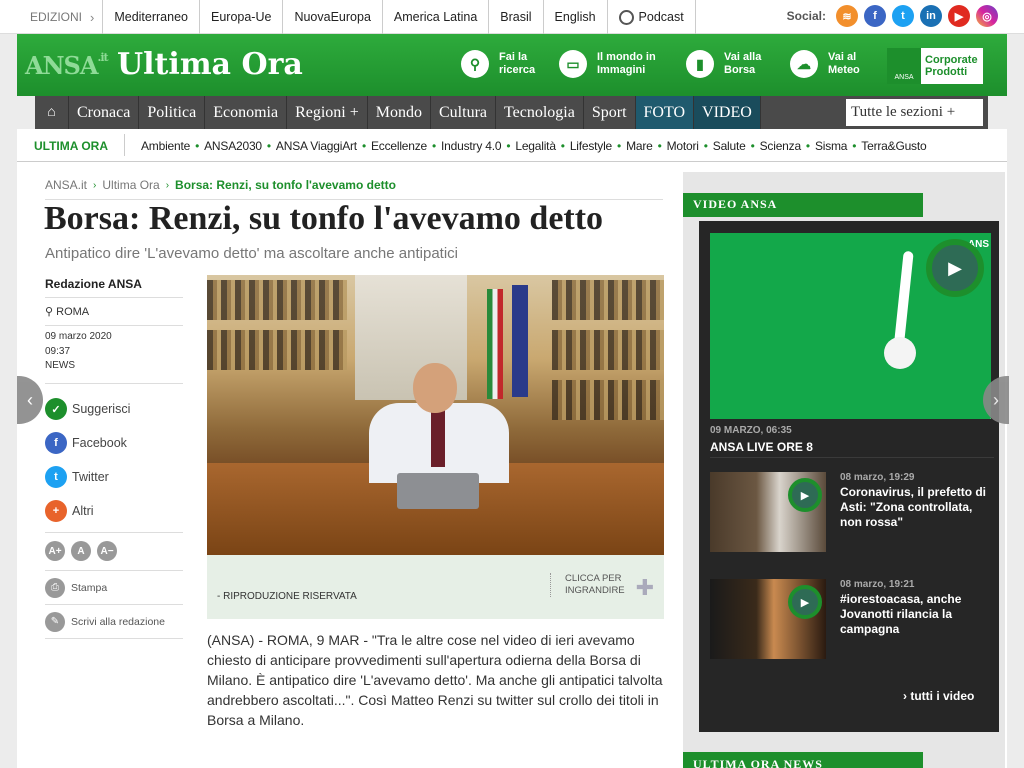  What do you see at coordinates (463, 112) in the screenshot?
I see `nav-cultura: Cultura` at bounding box center [463, 112].